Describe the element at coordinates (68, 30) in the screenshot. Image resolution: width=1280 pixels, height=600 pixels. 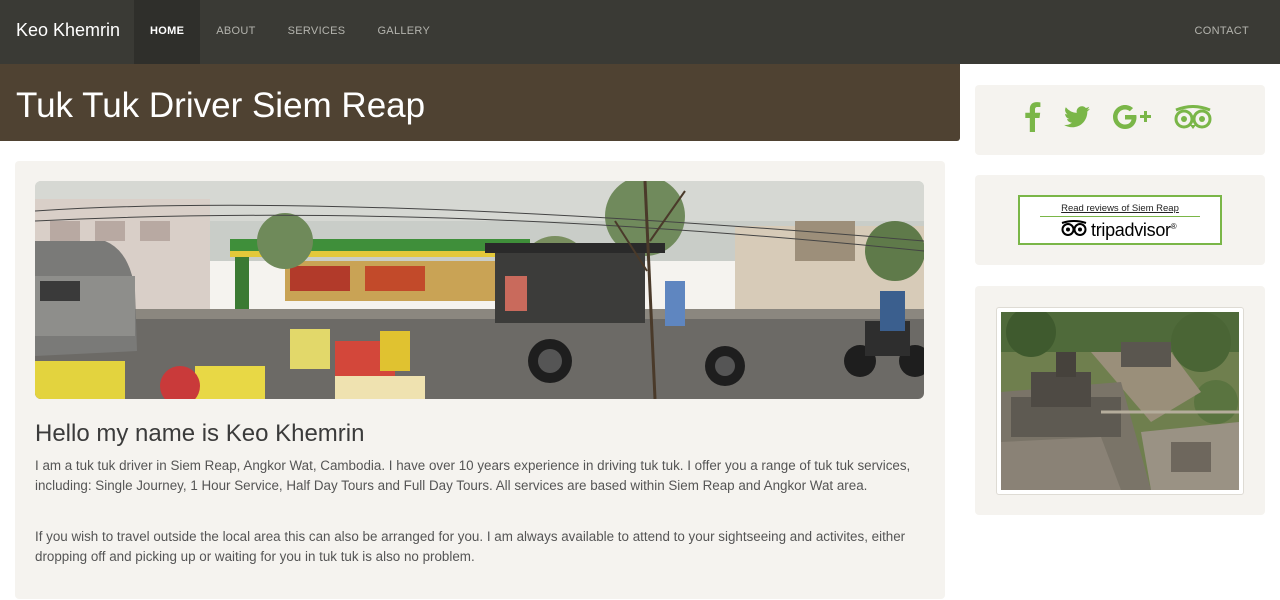
I see `brand-name: Keo Khemrin` at that location.